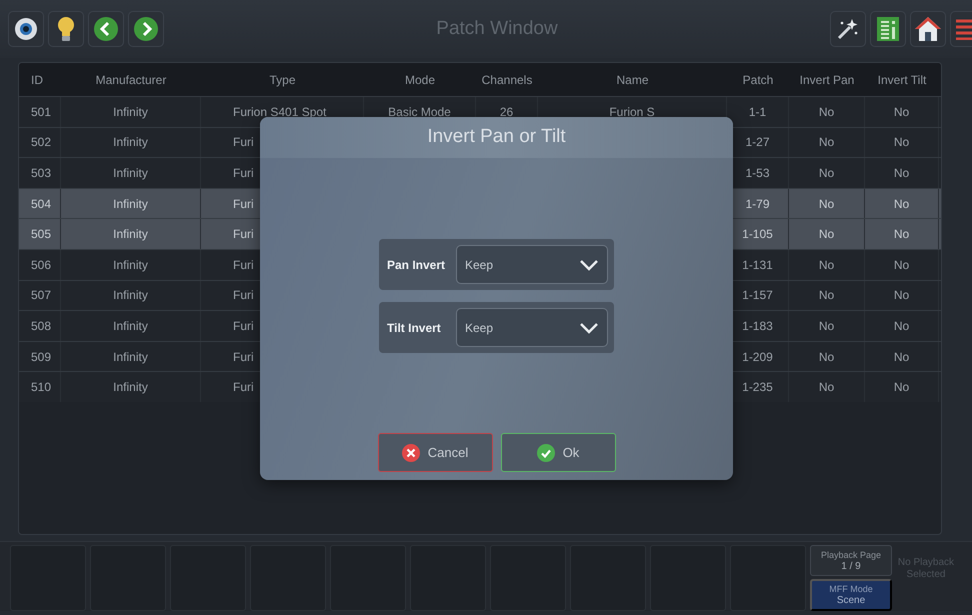 The image size is (972, 615). What do you see at coordinates (558, 452) in the screenshot?
I see `ok-button: Ok` at bounding box center [558, 452].